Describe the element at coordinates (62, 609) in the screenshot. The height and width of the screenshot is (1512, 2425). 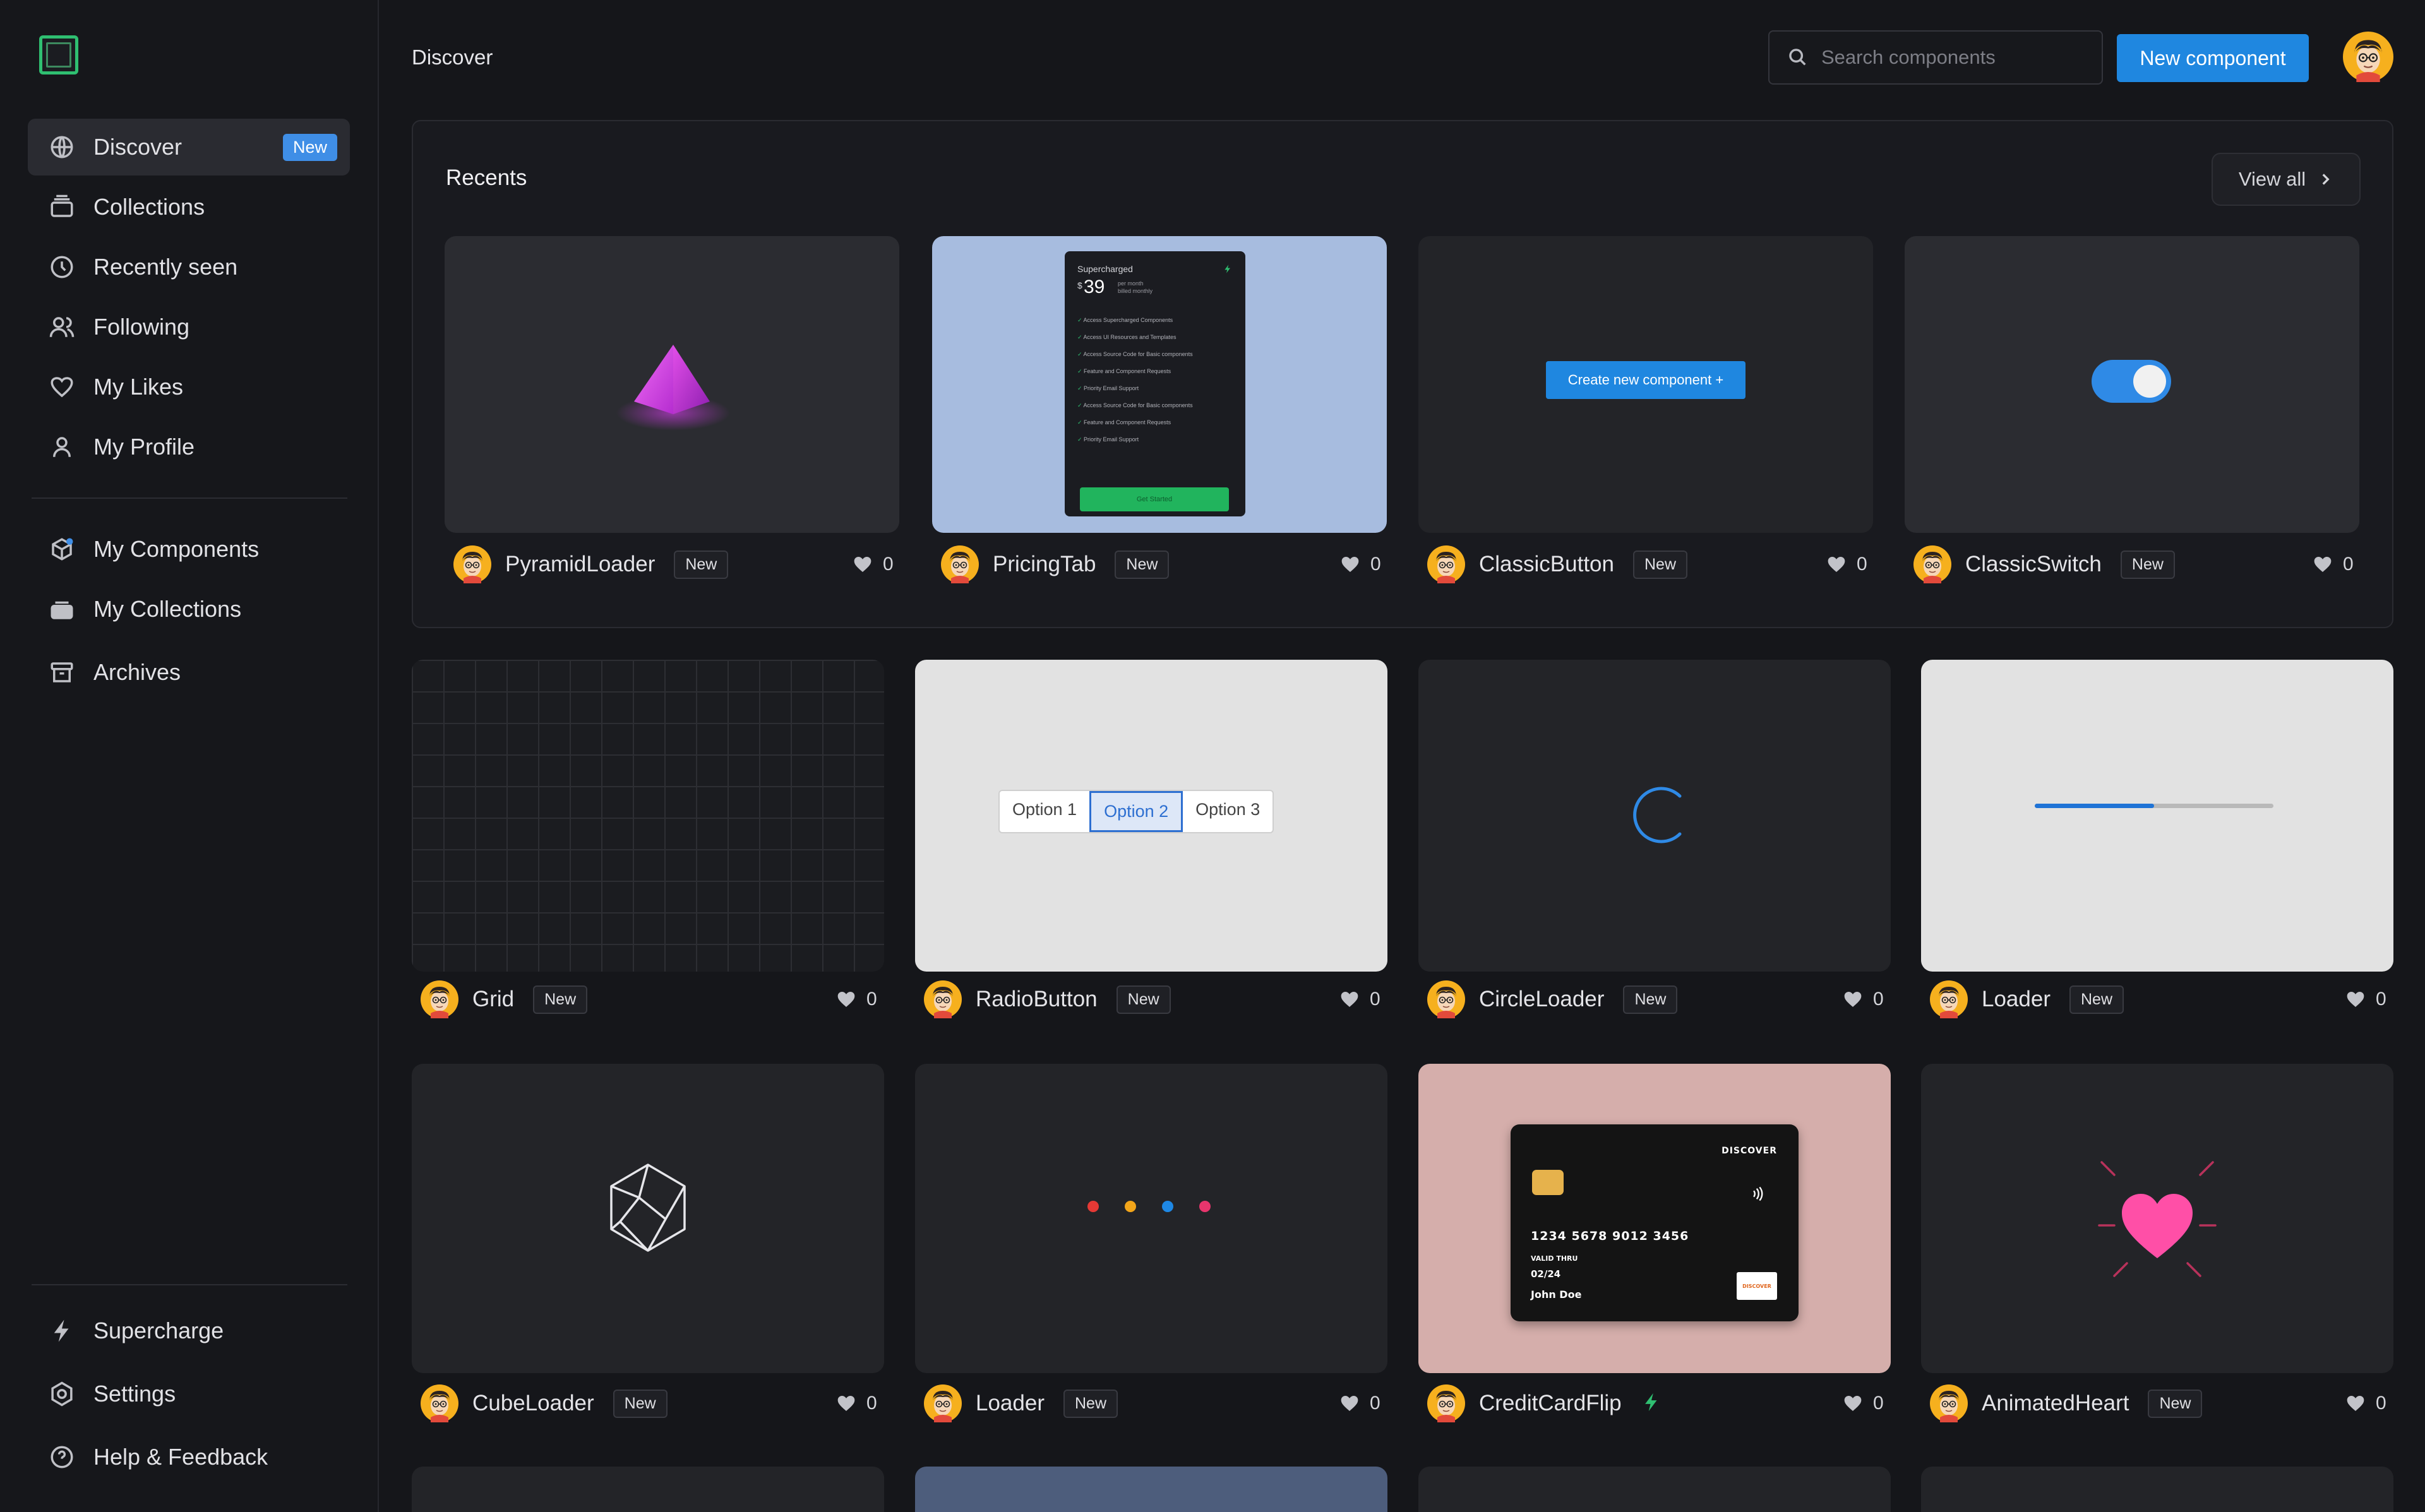
I see `folder-stack-icon` at that location.